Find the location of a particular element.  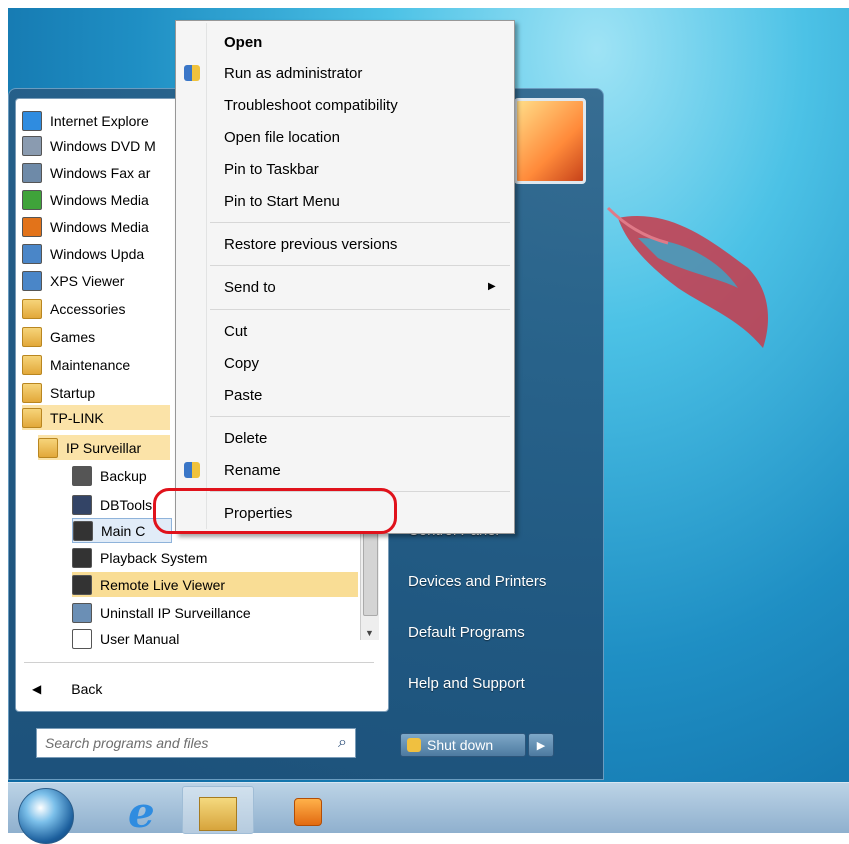

program-item: XPS Viewer is located at coordinates (98, 280).